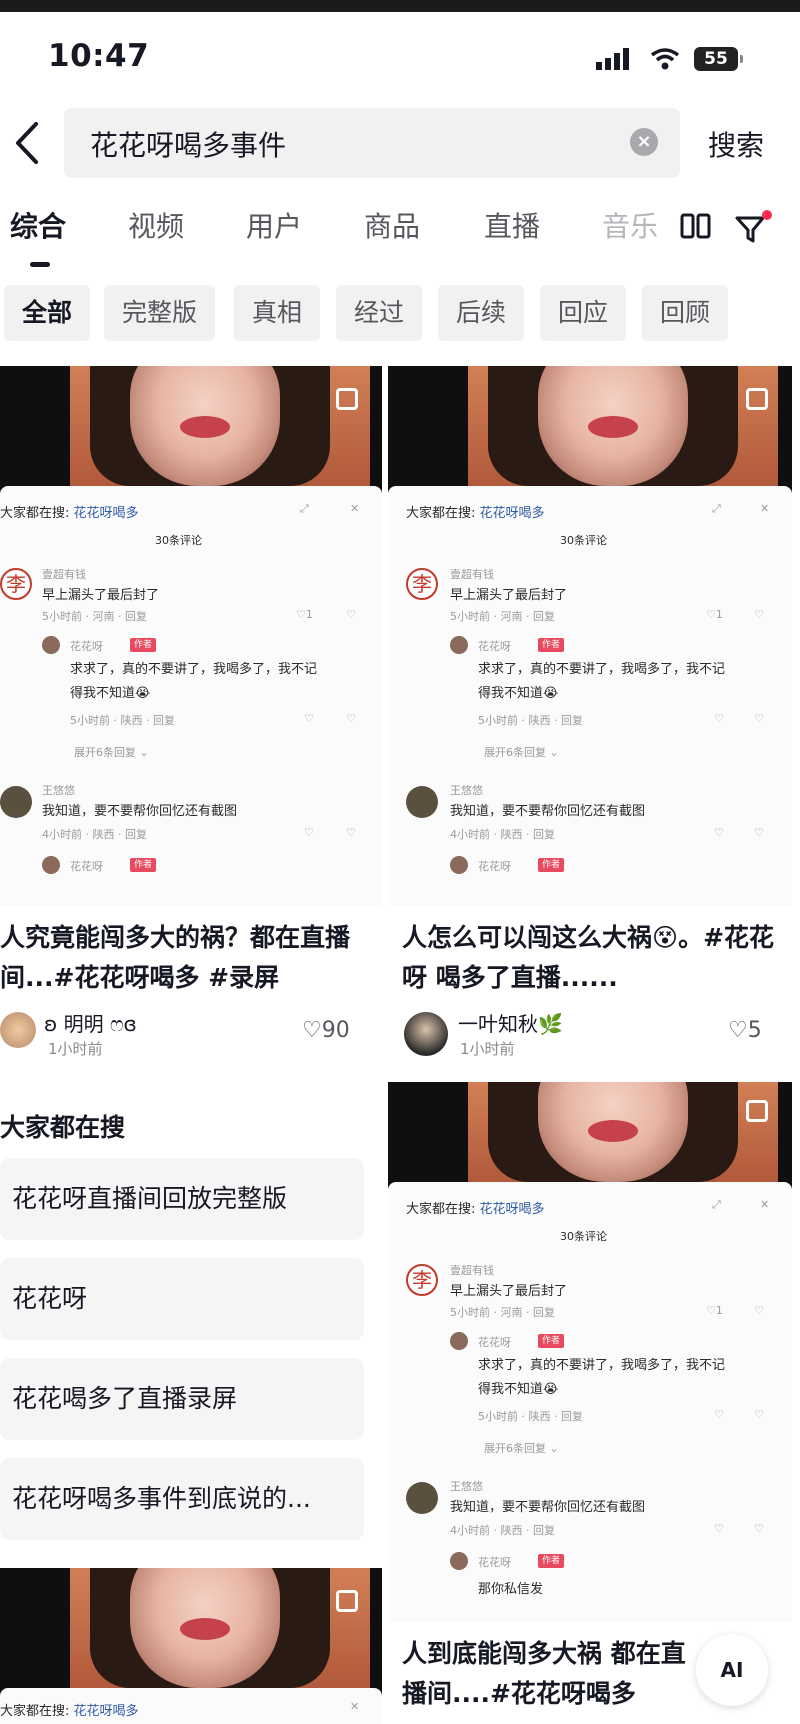 The image size is (800, 1724). I want to click on chip-followup: 后续, so click(481, 313).